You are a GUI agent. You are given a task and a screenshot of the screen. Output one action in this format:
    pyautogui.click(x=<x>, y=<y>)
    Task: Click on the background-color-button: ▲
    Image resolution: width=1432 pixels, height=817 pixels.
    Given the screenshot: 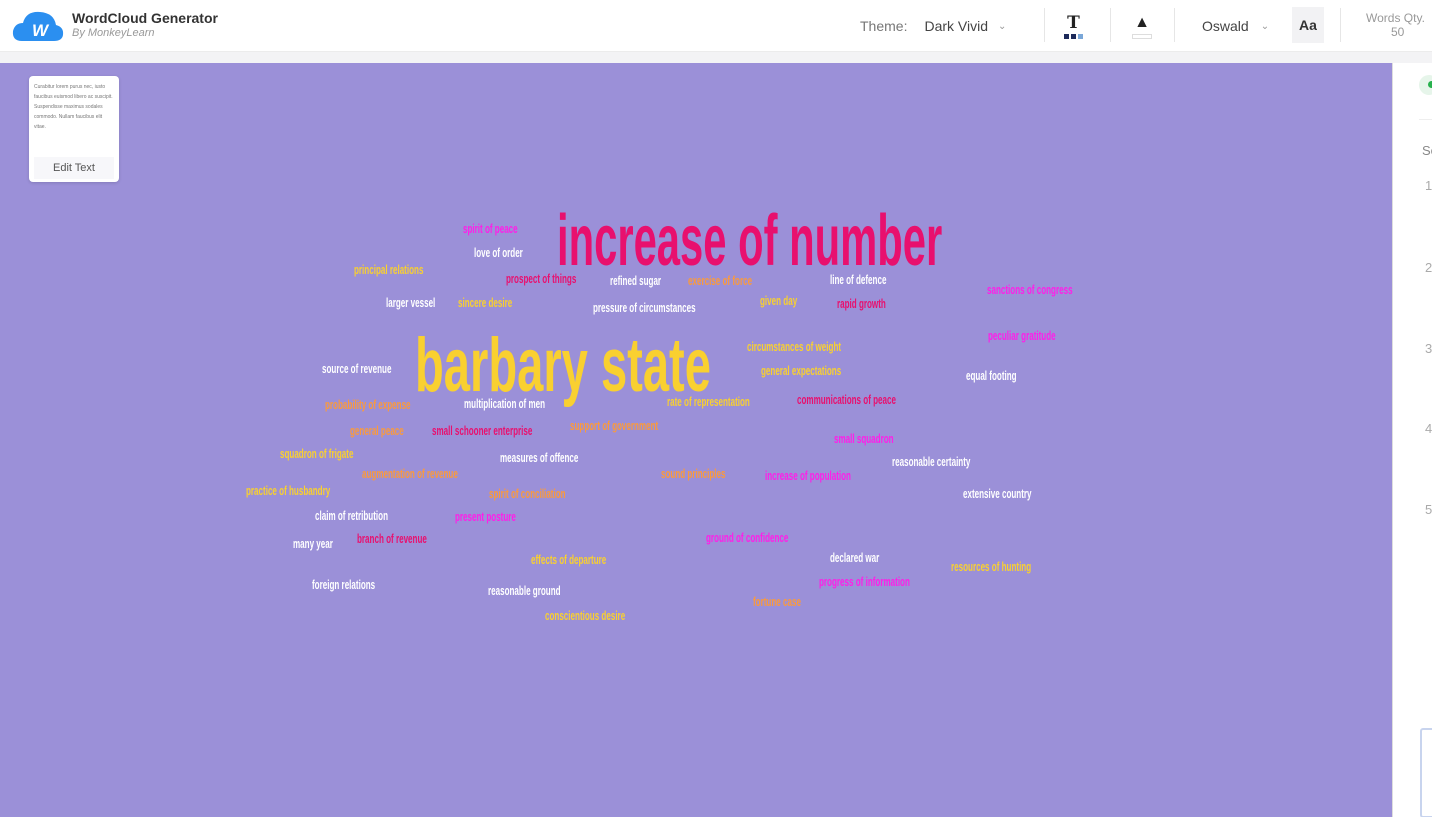 What is the action you would take?
    pyautogui.click(x=1142, y=26)
    